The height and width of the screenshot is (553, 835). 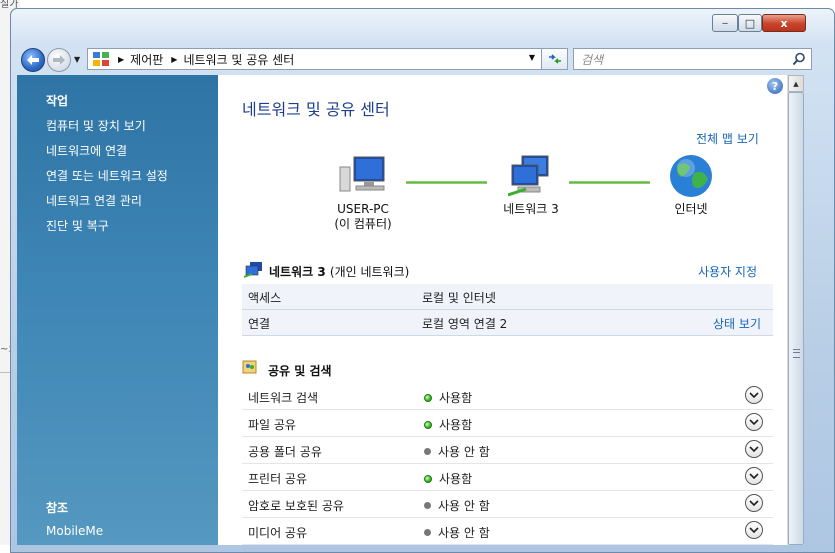 What do you see at coordinates (272, 425) in the screenshot?
I see `sharing-setting-label: 파일 공유` at bounding box center [272, 425].